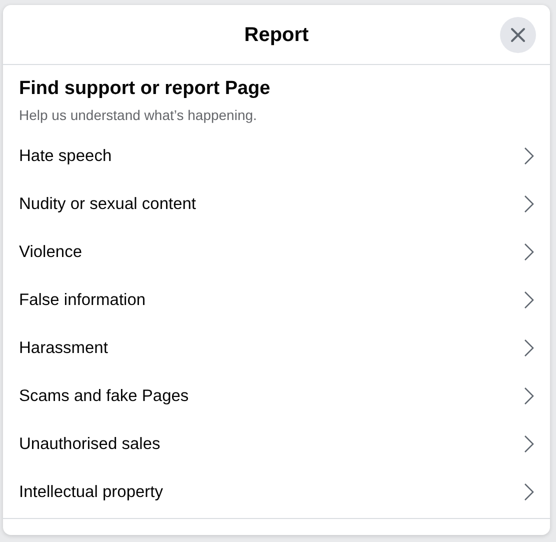 The height and width of the screenshot is (542, 556). What do you see at coordinates (276, 492) in the screenshot?
I see `report-option: Intellectual property` at bounding box center [276, 492].